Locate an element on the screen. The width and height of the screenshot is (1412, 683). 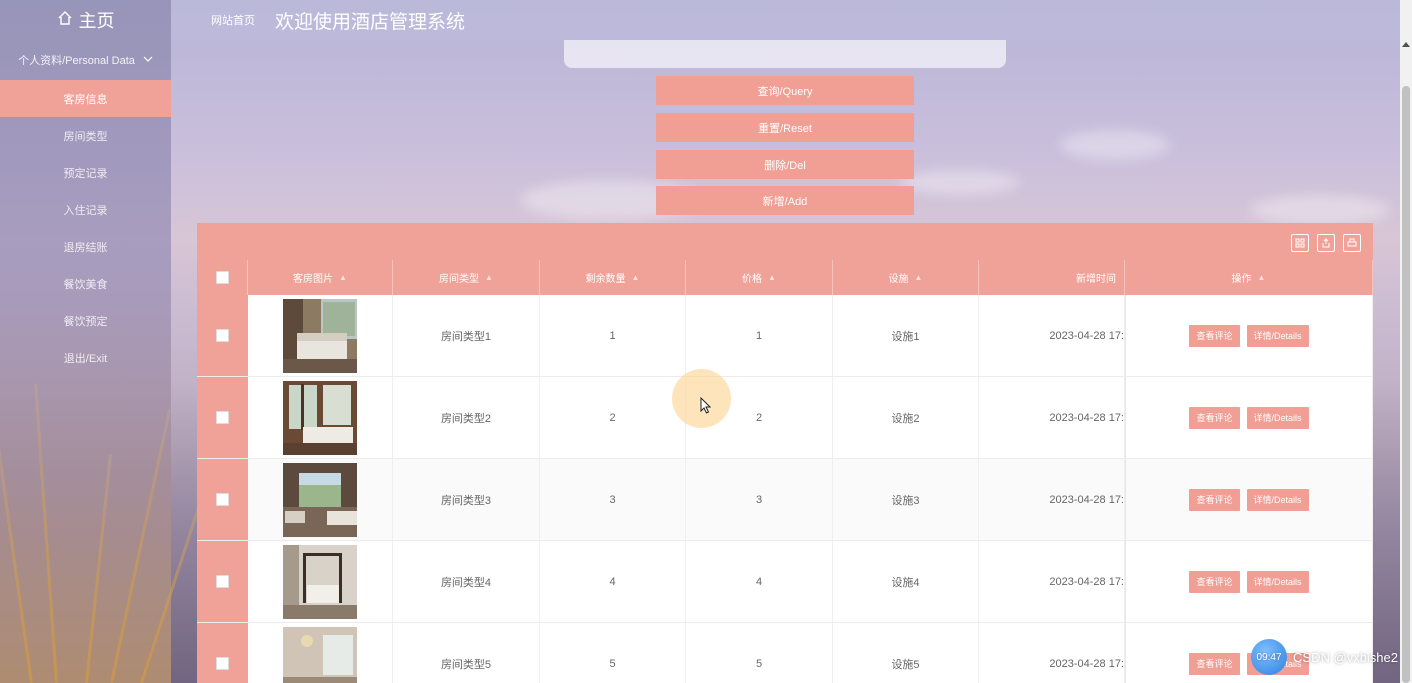
sidebar-group-personal-data: 个人资料/Personal Data is located at coordinates (85, 60).